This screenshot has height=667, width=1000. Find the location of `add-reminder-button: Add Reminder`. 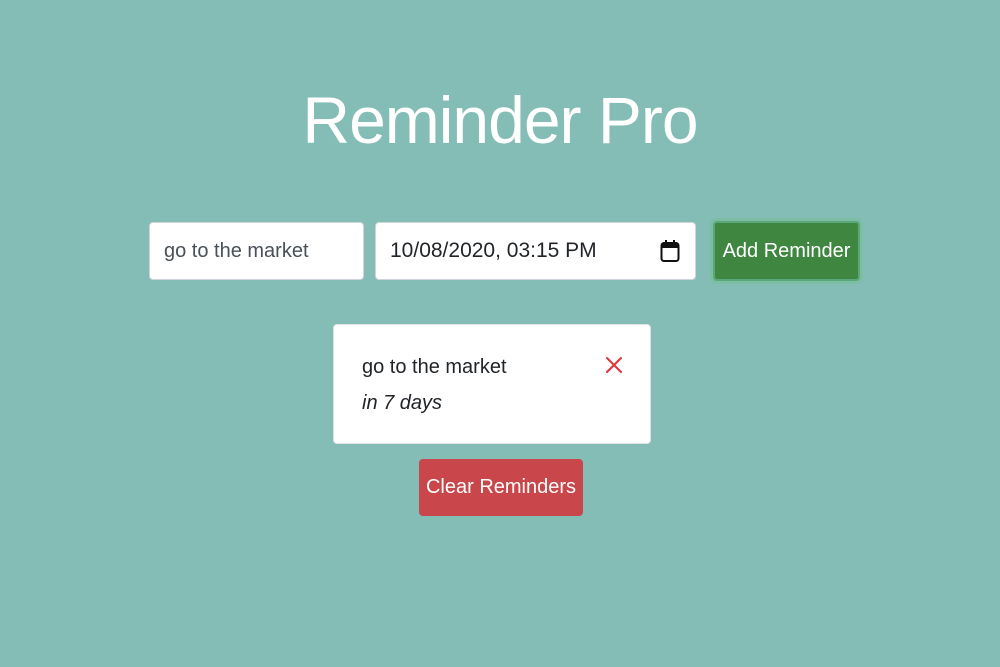

add-reminder-button: Add Reminder is located at coordinates (786, 251).